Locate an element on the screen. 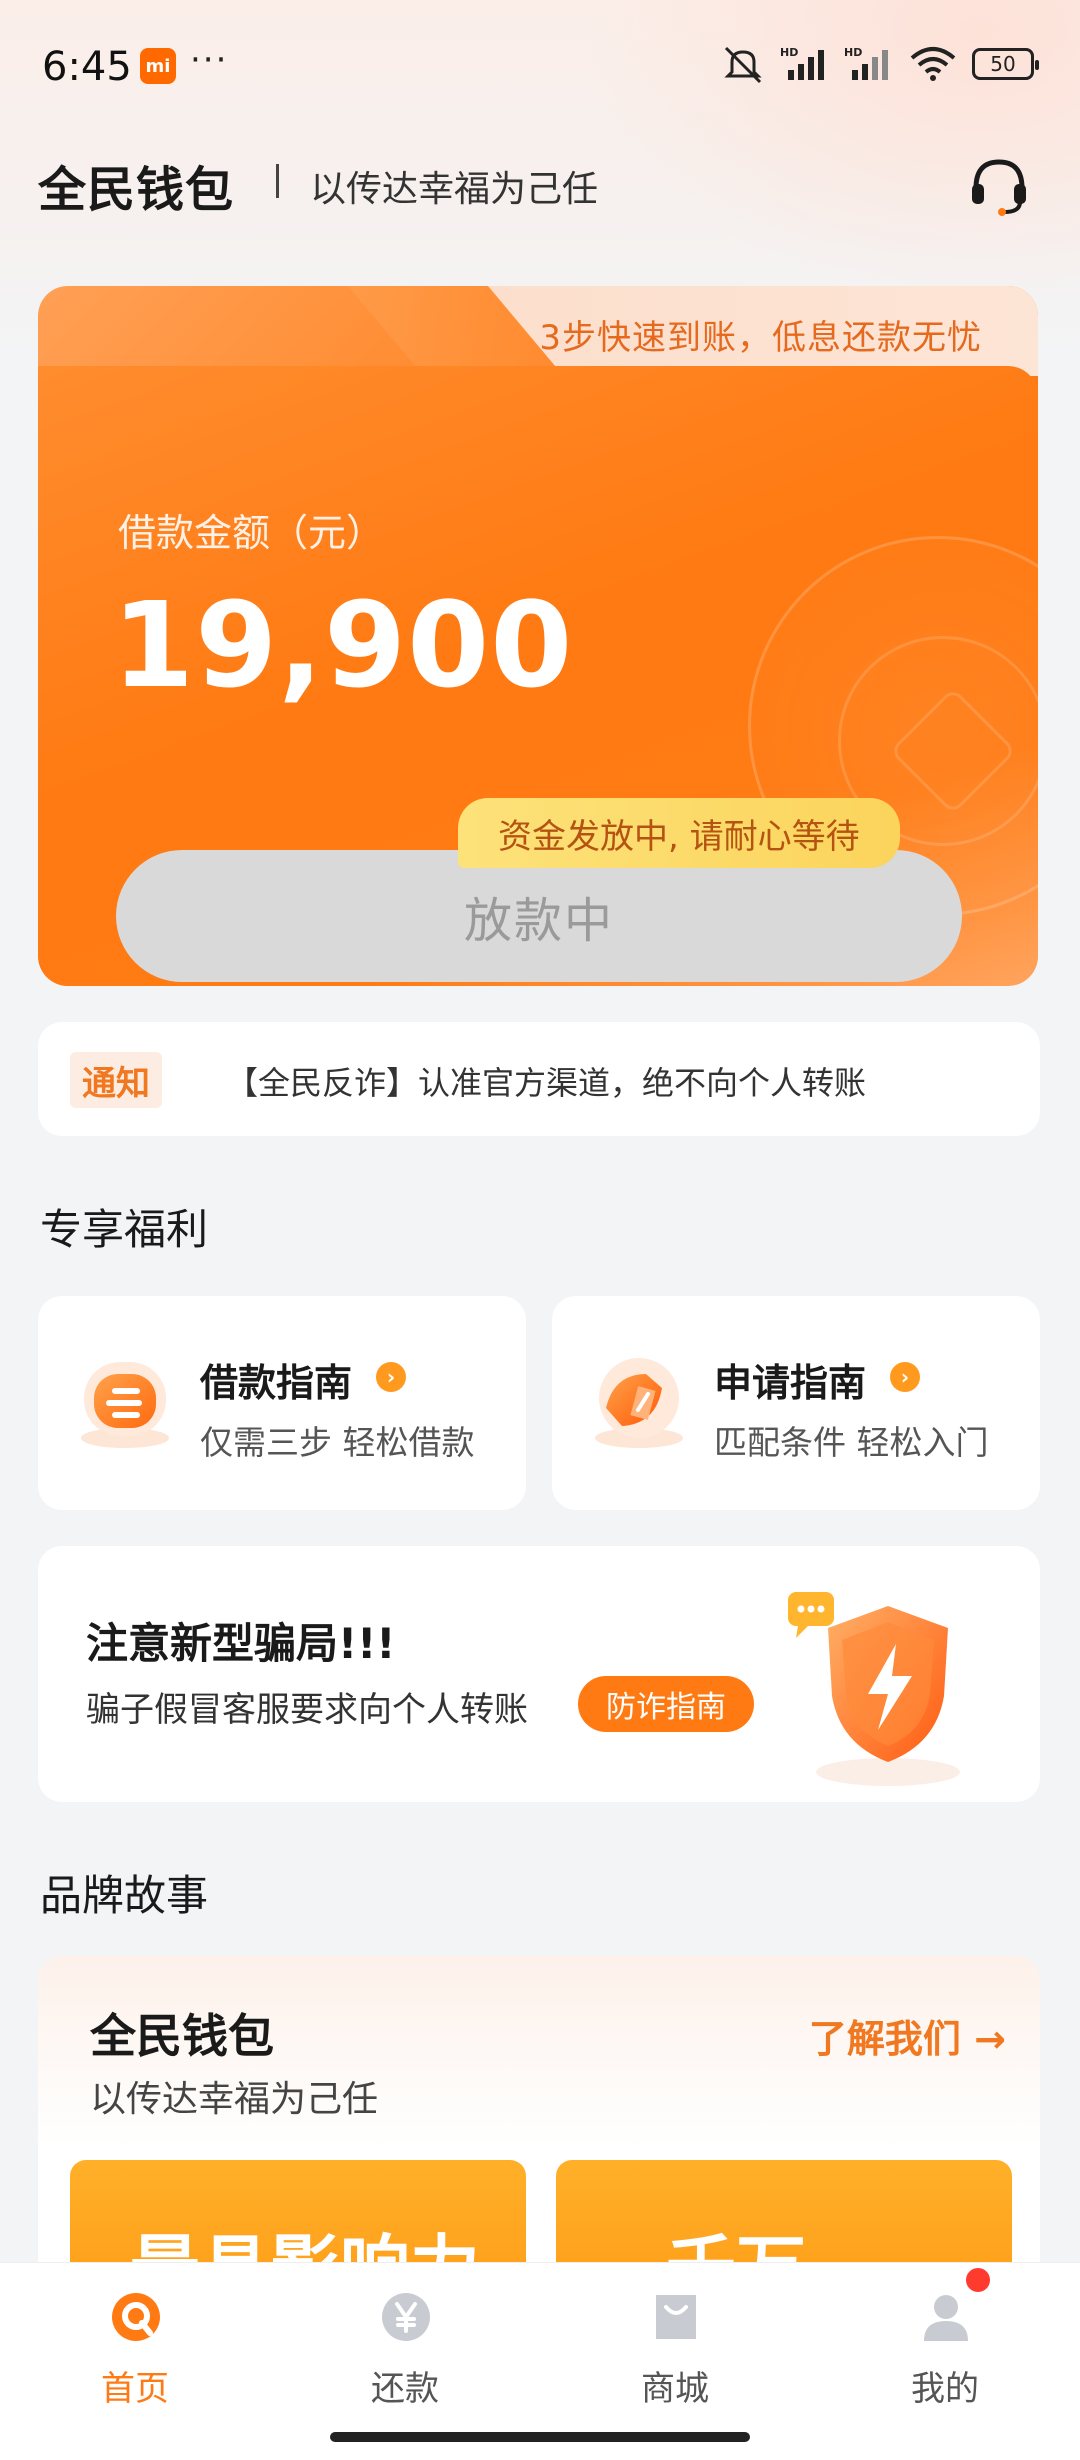  about-us-link: 了解我们 → is located at coordinates (907, 2035).